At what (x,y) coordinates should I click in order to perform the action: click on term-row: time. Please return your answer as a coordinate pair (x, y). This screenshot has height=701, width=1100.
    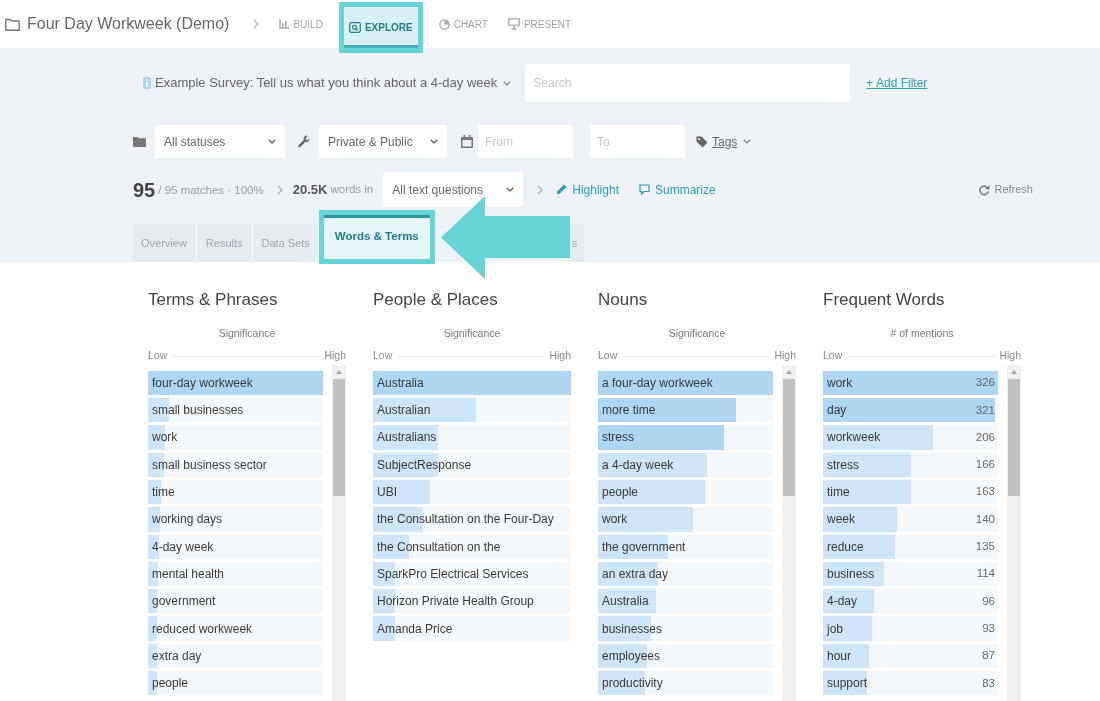
    Looking at the image, I should click on (235, 492).